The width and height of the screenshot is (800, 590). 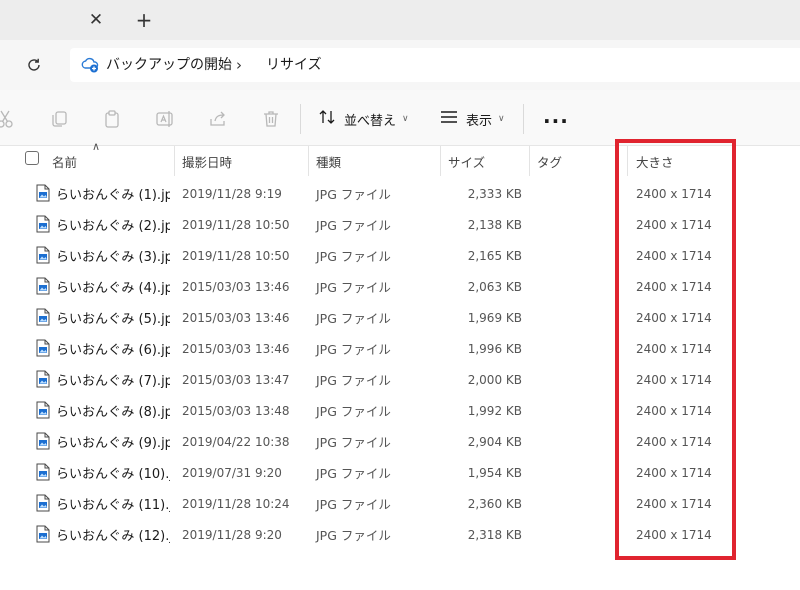 What do you see at coordinates (549, 161) in the screenshot?
I see `column-header-tag: タグ` at bounding box center [549, 161].